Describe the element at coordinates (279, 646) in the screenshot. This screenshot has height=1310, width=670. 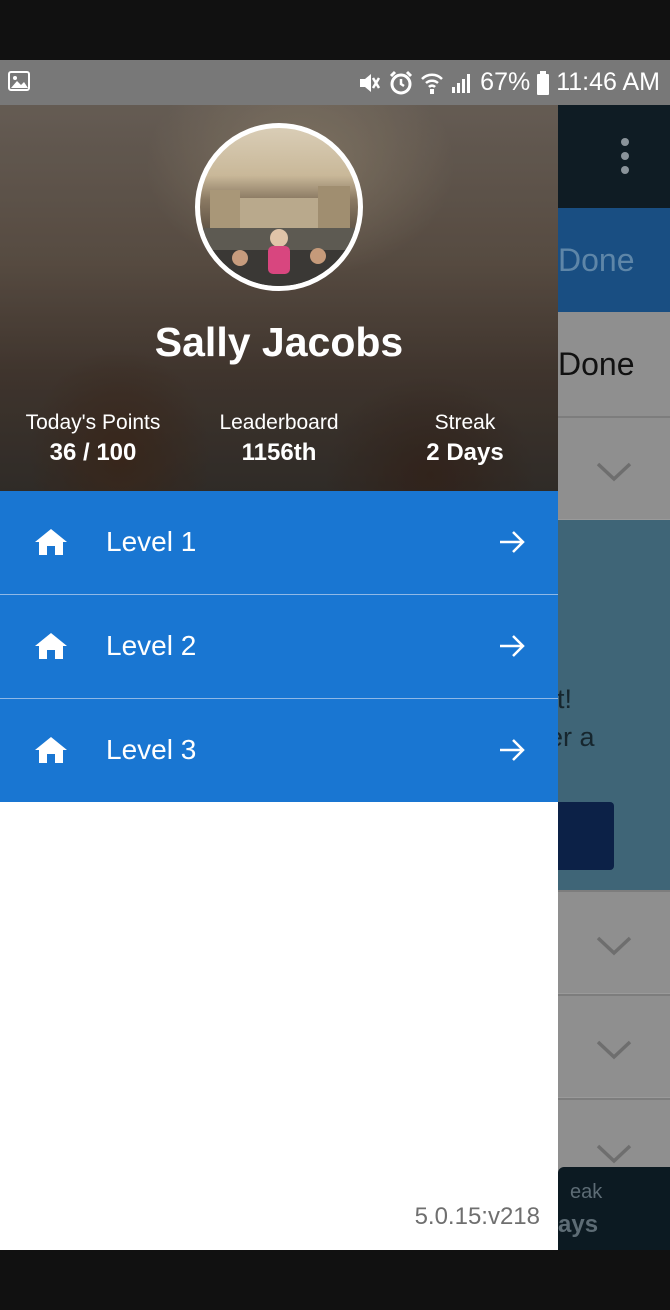
I see `menu-item-level-2: Level 2` at that location.